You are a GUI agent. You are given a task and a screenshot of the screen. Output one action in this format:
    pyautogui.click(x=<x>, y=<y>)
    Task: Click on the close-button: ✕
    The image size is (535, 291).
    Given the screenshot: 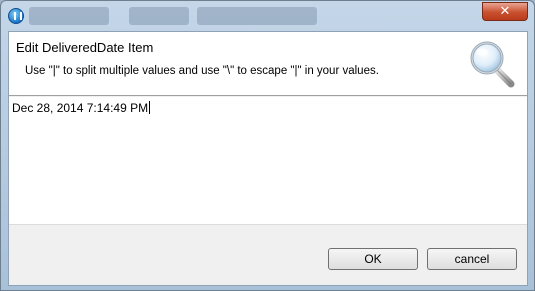 What is the action you would take?
    pyautogui.click(x=505, y=11)
    